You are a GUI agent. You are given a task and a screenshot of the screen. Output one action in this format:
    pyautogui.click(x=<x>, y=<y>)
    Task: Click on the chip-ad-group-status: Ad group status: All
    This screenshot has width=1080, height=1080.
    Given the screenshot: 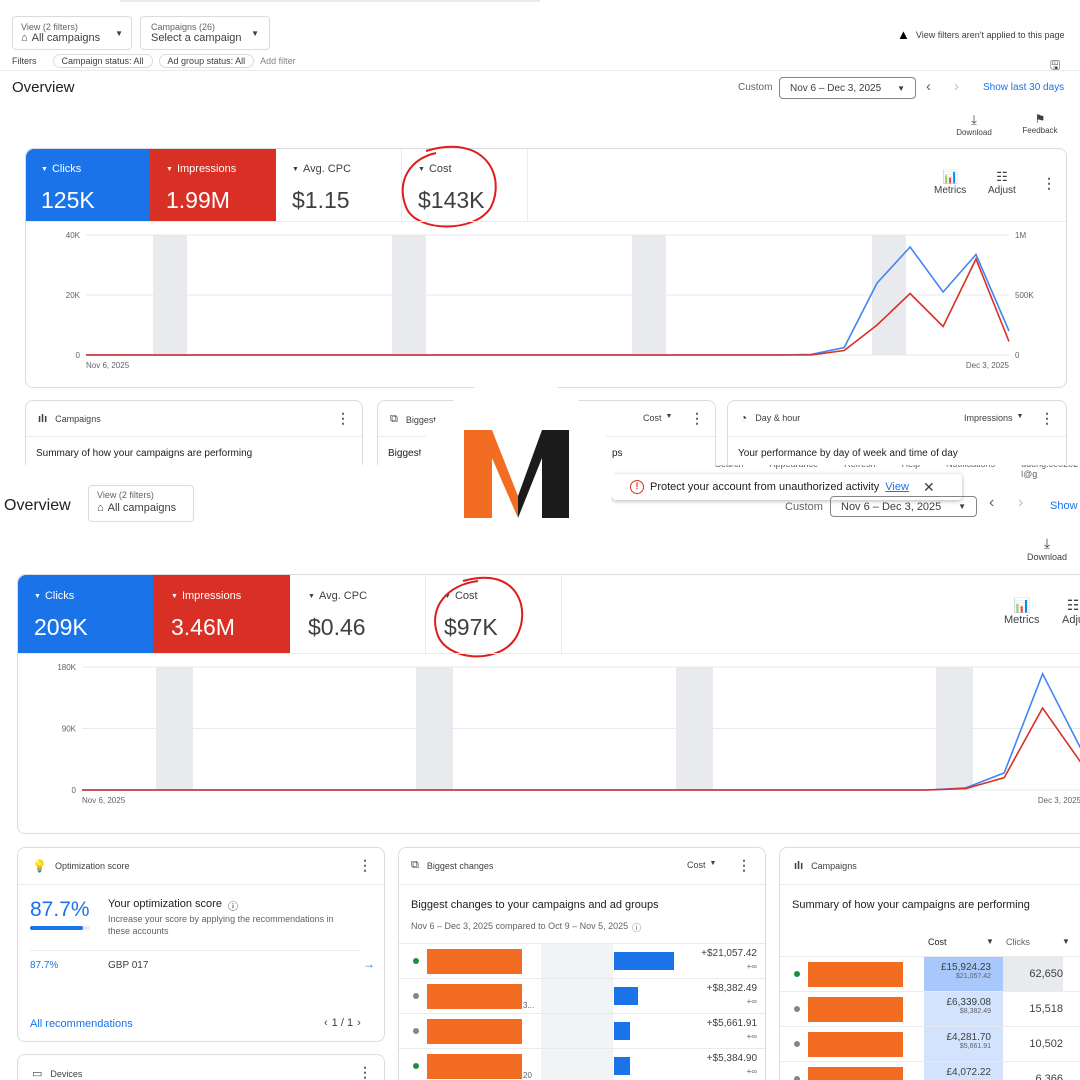 What is the action you would take?
    pyautogui.click(x=206, y=61)
    